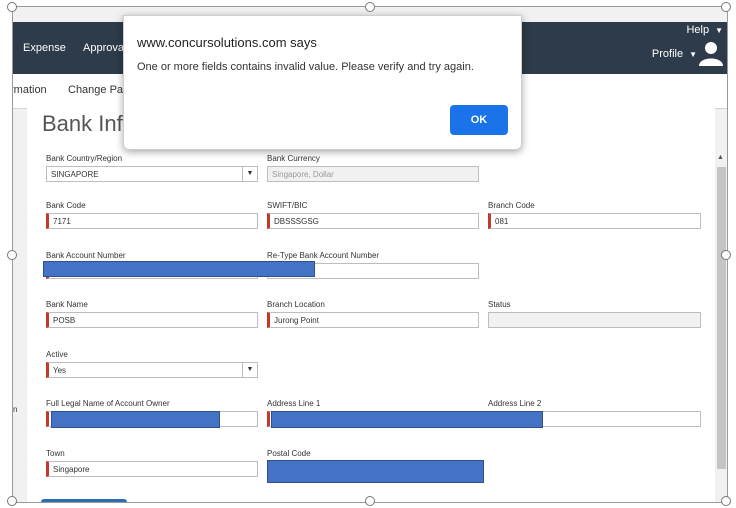 The height and width of the screenshot is (508, 736). I want to click on address-line-2-label: Address Line 2, so click(515, 403).